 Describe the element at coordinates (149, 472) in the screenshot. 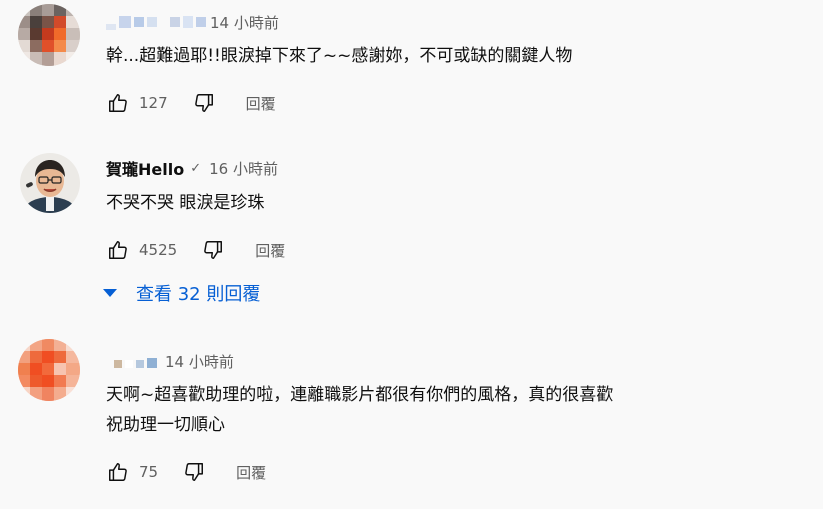

I see `like-count: 75` at that location.